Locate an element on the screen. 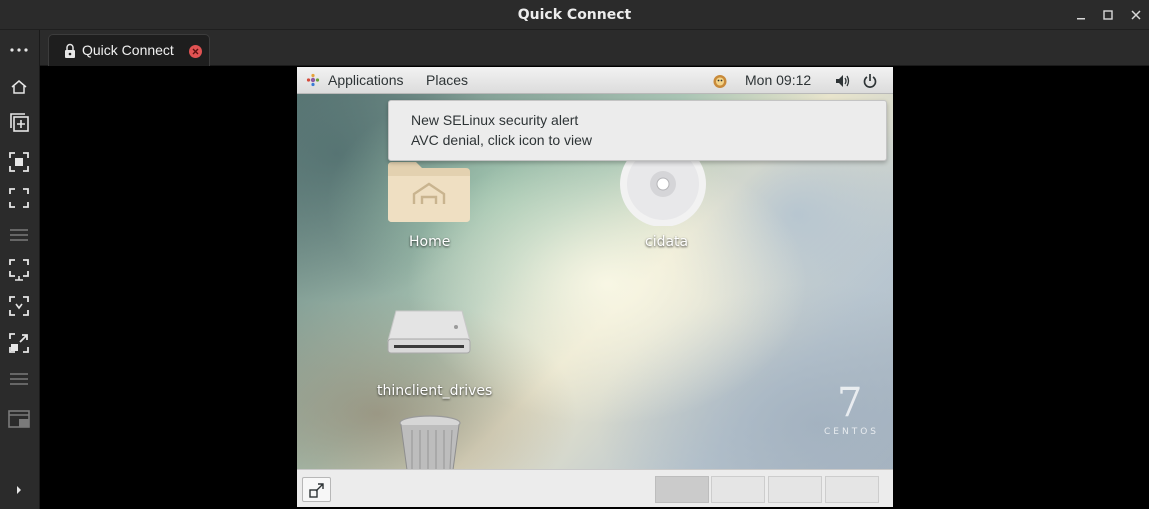 The image size is (1149, 509). volume-icon is located at coordinates (842, 81).